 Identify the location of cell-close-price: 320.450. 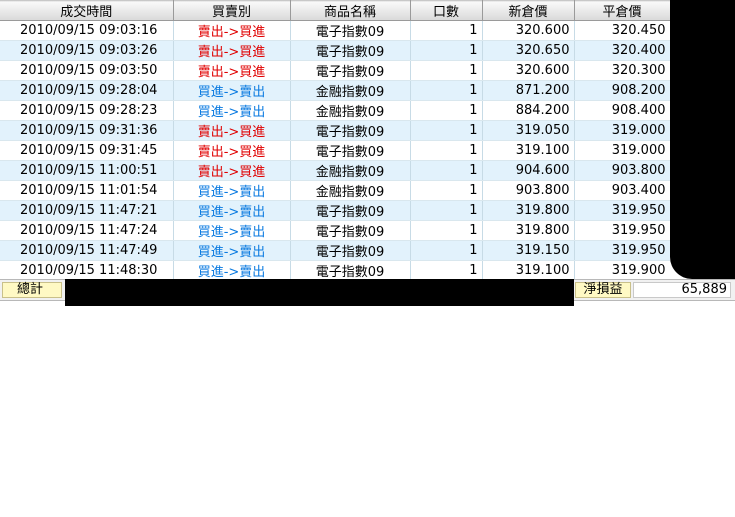
(622, 30).